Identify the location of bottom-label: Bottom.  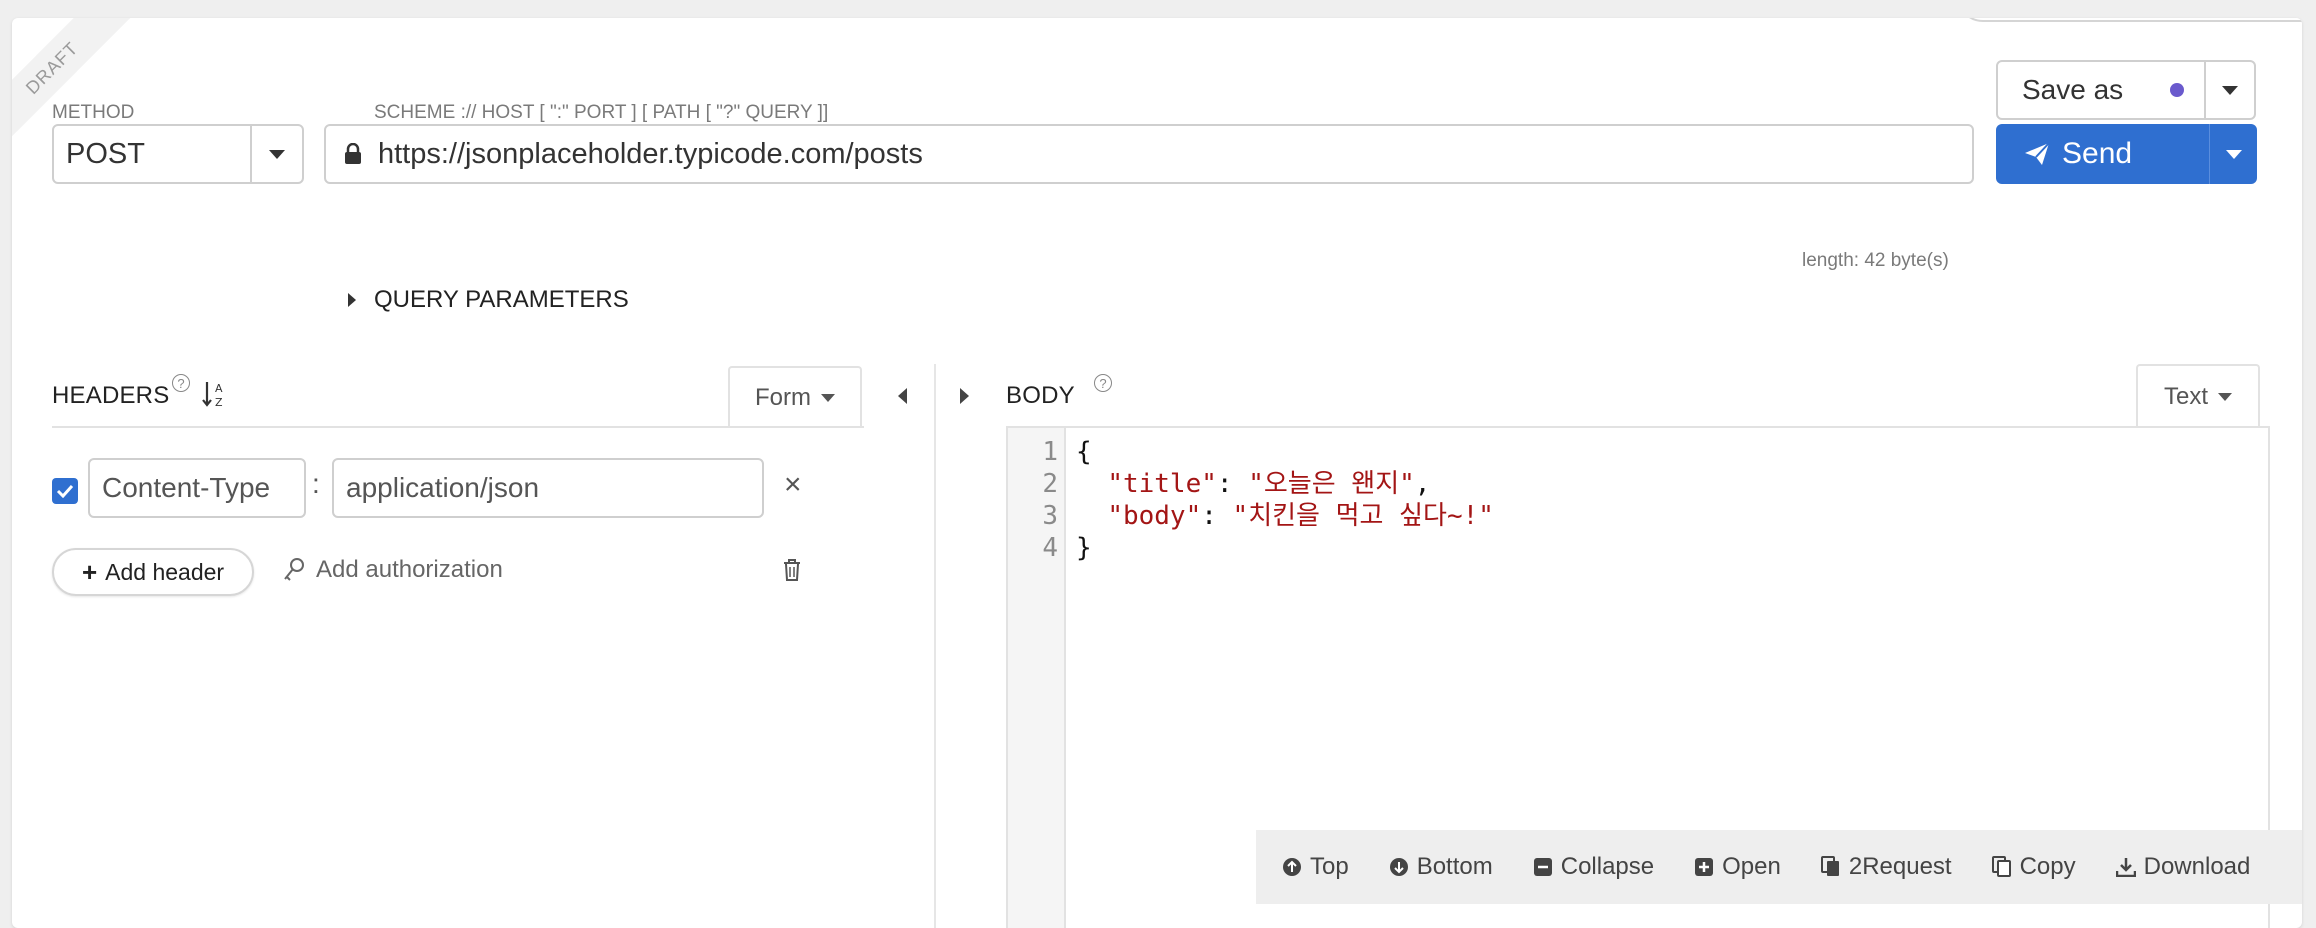
(1454, 866).